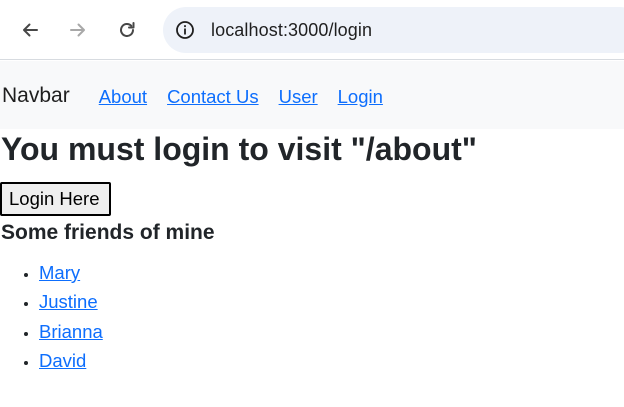 The height and width of the screenshot is (407, 624). I want to click on browser-toolbar: localhost:3000/login, so click(312, 30).